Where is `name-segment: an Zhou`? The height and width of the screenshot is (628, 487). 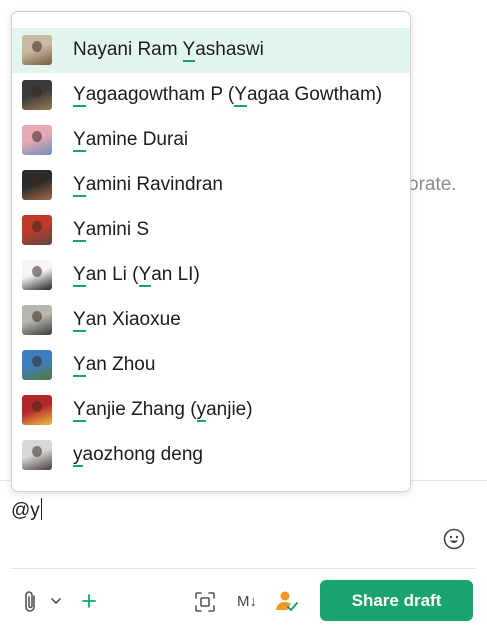 name-segment: an Zhou is located at coordinates (120, 364).